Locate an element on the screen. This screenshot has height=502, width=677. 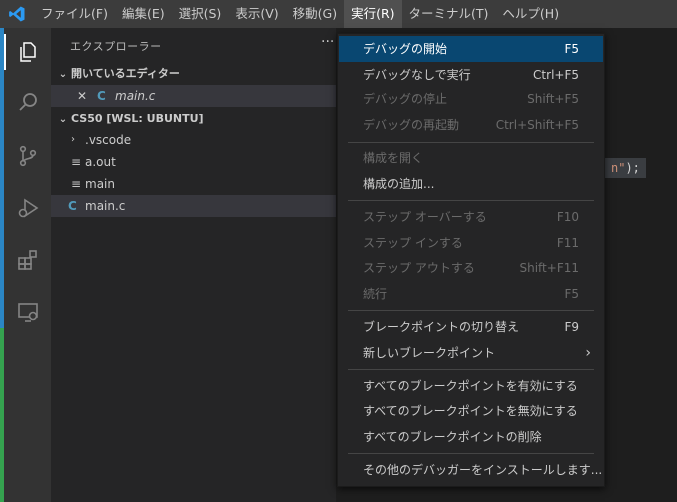
menu-item-open-configurations: 構成を開く is located at coordinates (393, 158).